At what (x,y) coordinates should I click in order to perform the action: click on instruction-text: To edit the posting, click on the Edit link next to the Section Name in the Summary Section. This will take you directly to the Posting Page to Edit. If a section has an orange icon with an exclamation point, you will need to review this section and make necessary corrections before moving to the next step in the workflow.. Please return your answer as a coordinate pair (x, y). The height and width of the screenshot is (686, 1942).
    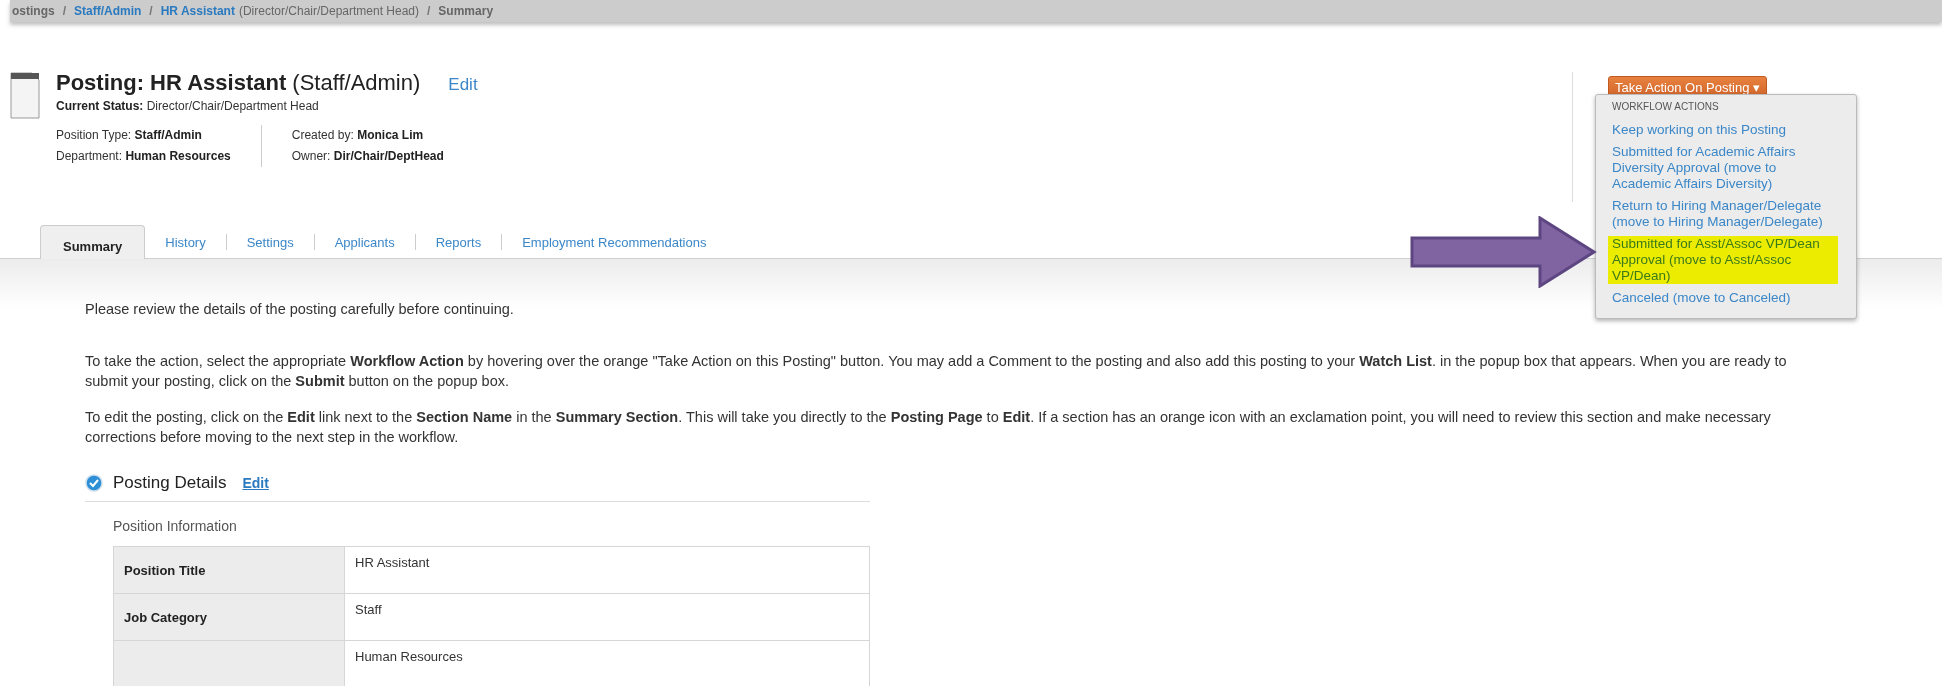
    Looking at the image, I should click on (928, 427).